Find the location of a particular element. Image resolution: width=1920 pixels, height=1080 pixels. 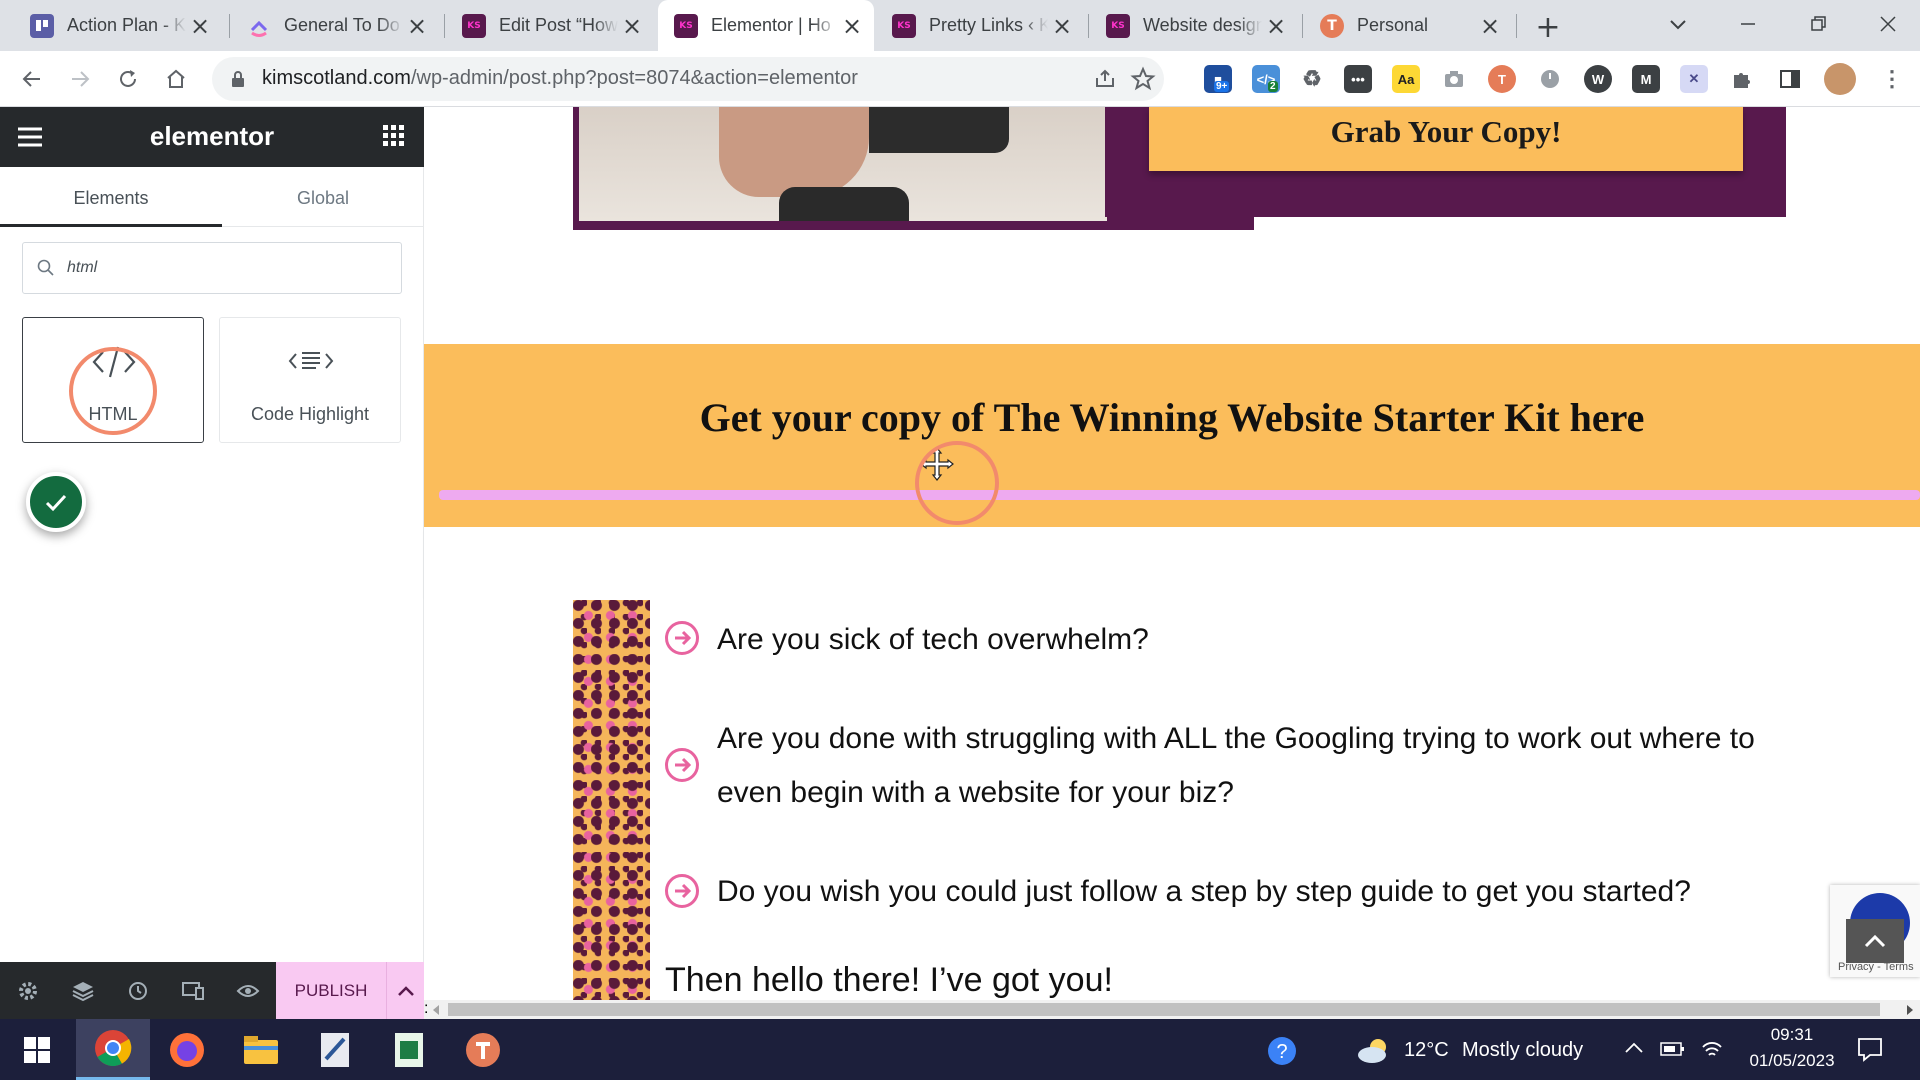

publish-options-chevron-icon is located at coordinates (405, 990).